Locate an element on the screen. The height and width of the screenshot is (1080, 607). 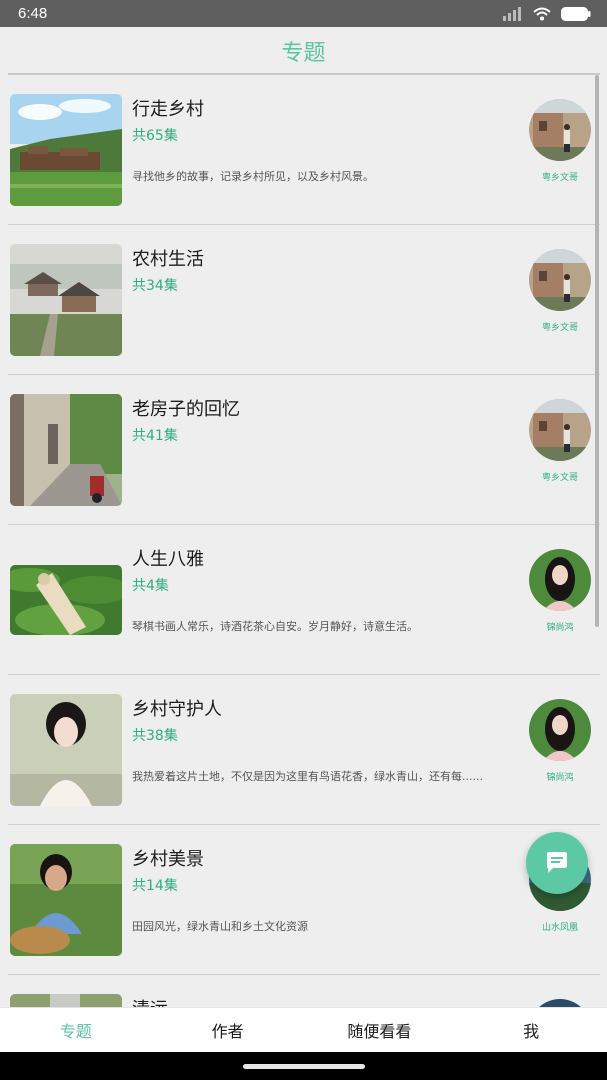
bottom-nav: 专题 作者 随便看看 我 is located at coordinates (303, 1029).